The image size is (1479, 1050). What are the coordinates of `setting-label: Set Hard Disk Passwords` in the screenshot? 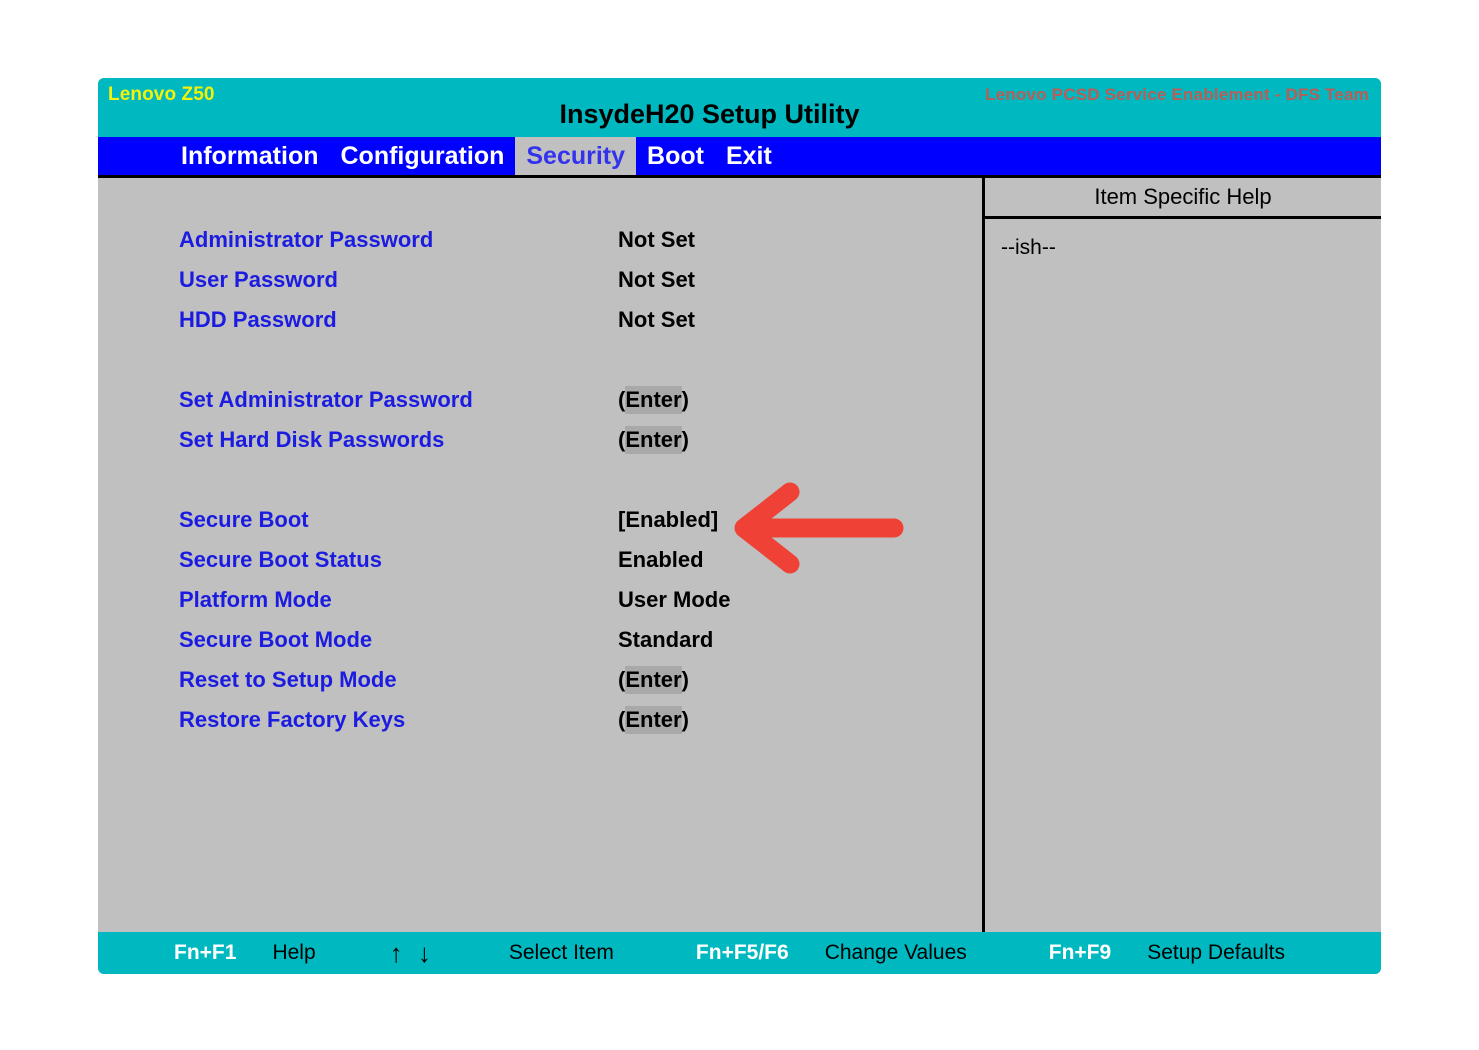 It's located at (312, 439).